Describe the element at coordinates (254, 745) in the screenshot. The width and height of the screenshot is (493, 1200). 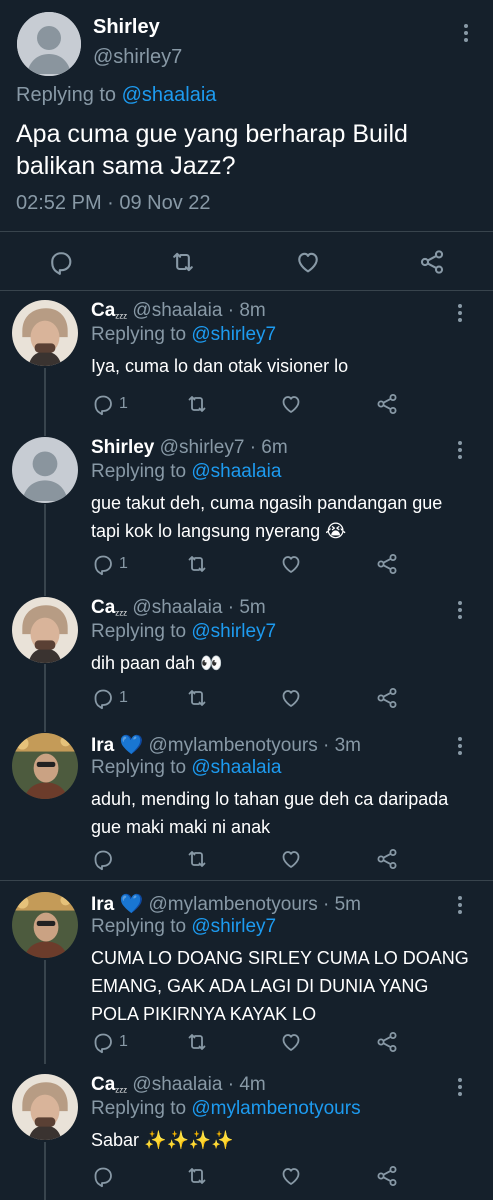
I see `reply-handle-time: @mylambenotyours · 3m` at that location.